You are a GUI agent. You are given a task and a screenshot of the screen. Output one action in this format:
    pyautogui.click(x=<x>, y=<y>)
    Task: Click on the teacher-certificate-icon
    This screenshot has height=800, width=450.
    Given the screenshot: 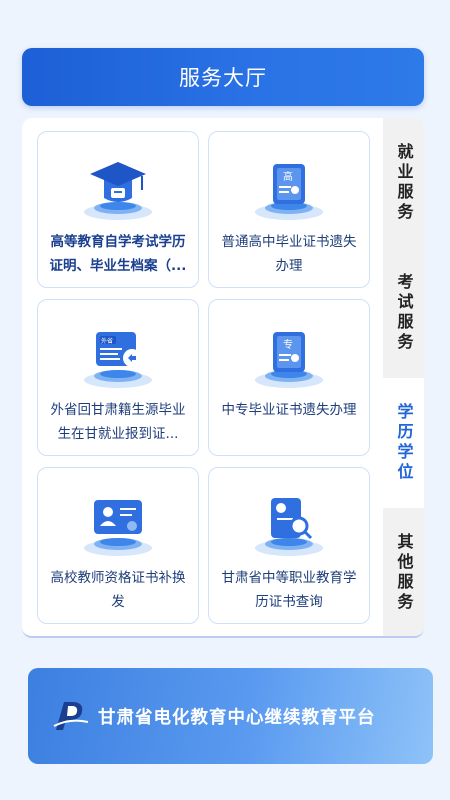 What is the action you would take?
    pyautogui.click(x=118, y=528)
    